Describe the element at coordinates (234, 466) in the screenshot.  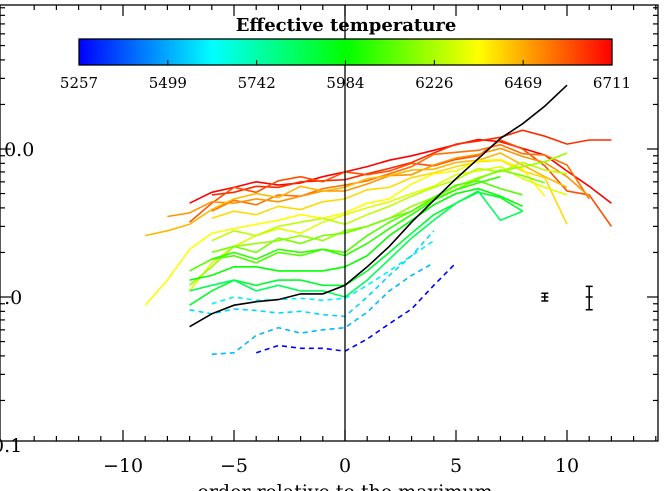
I see `x-tick-label: −5` at that location.